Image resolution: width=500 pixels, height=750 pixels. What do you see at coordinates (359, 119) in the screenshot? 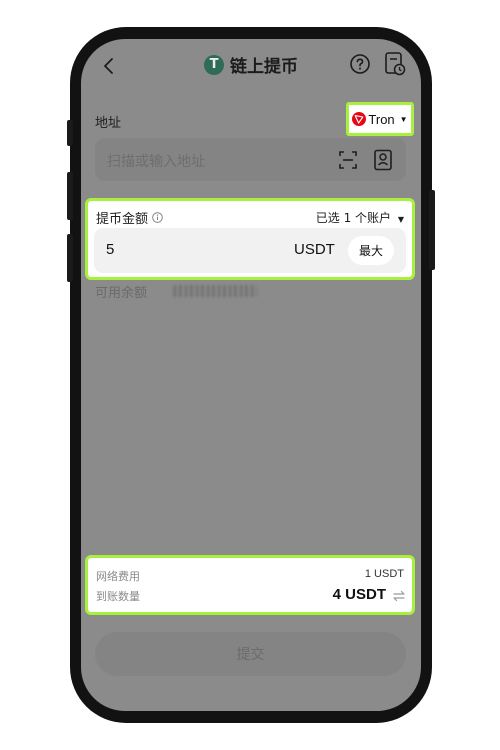
I see `tron-icon` at bounding box center [359, 119].